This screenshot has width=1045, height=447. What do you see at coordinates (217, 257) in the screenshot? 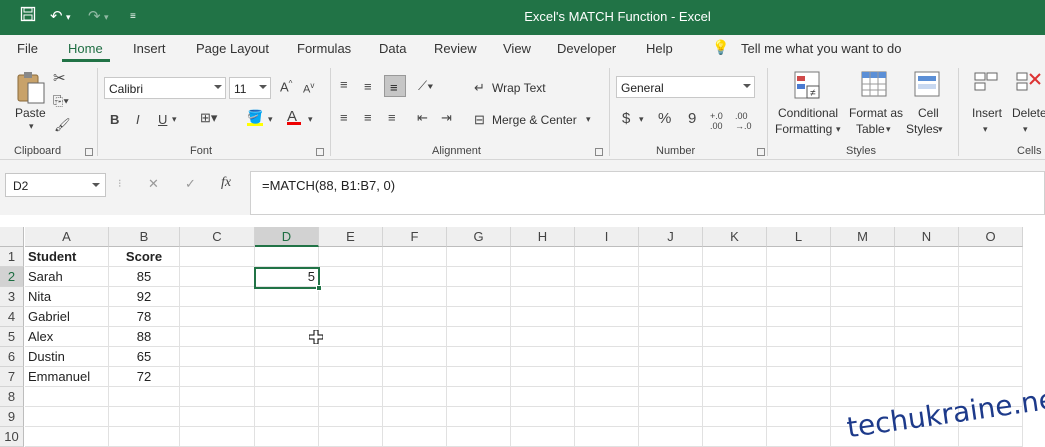
I see `cell-c1` at bounding box center [217, 257].